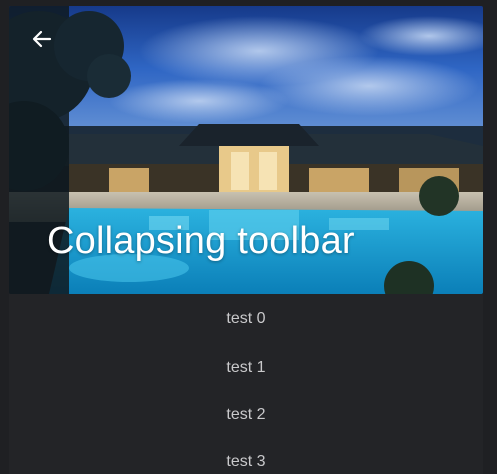 The height and width of the screenshot is (474, 497). Describe the element at coordinates (201, 241) in the screenshot. I see `toolbar-title: Collapsing toolbar` at that location.